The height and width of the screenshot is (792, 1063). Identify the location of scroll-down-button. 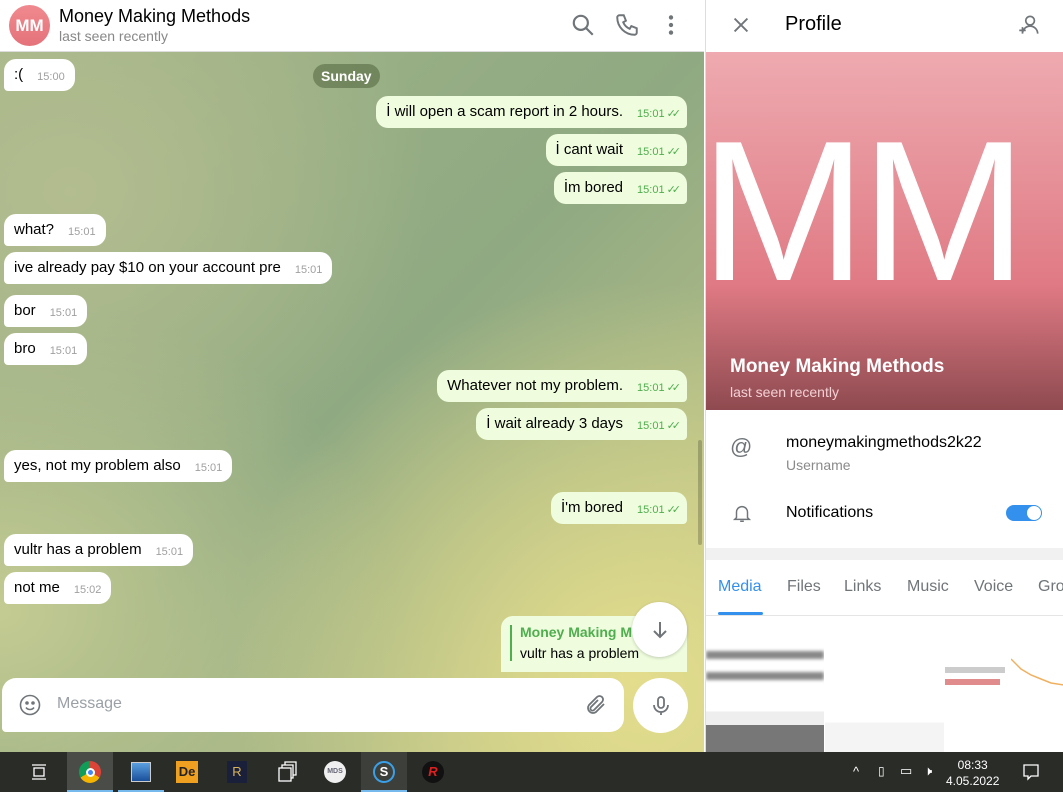
(659, 629).